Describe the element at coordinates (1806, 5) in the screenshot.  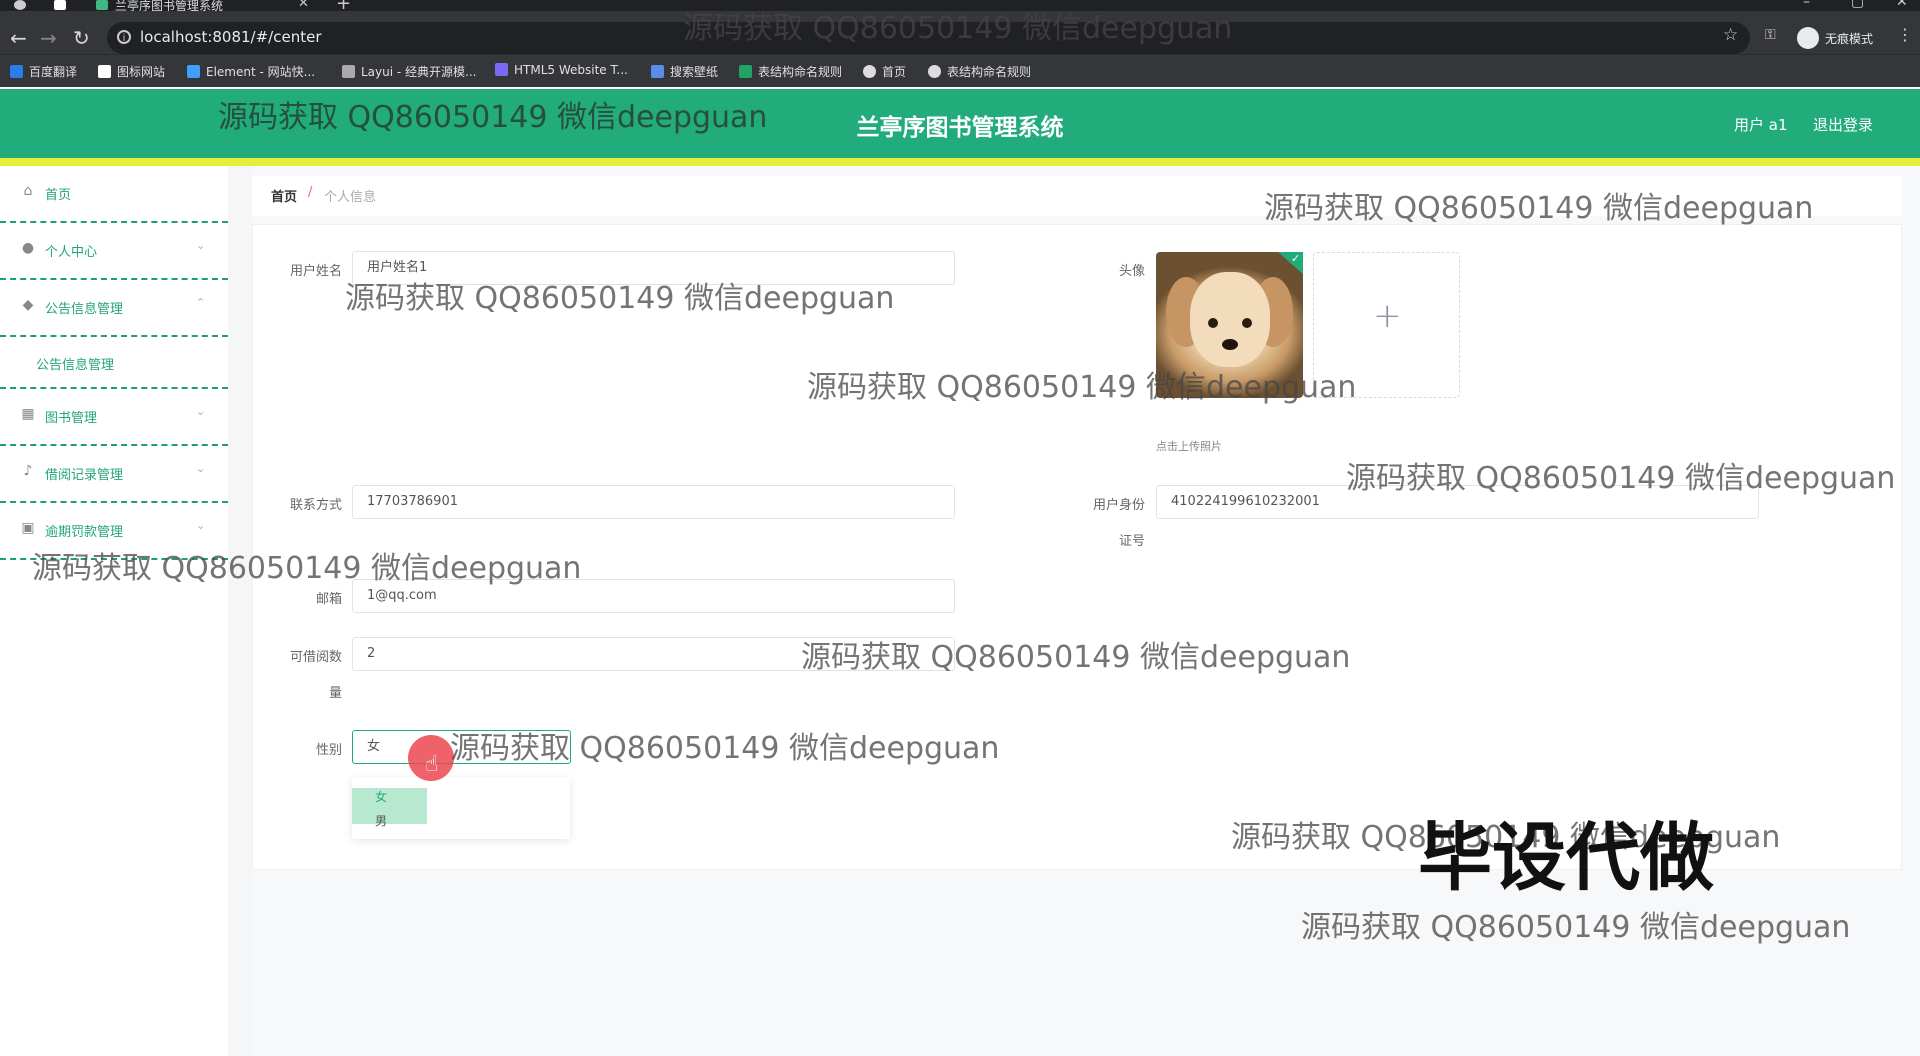
I see `minimize-icon: –` at that location.